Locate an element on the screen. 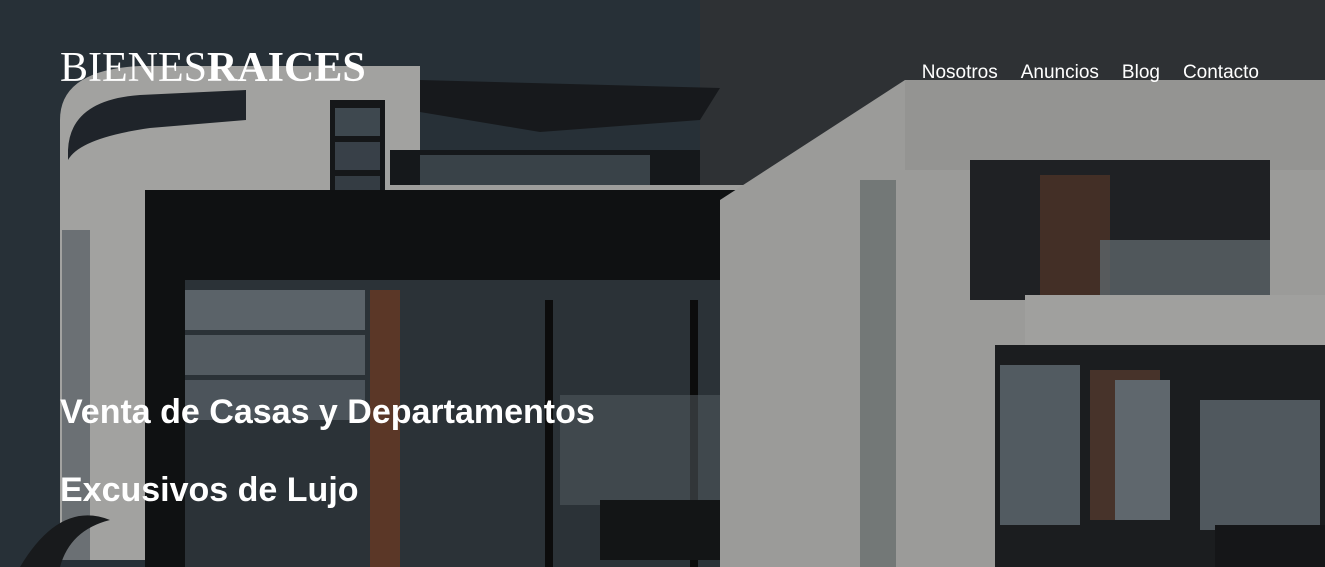 The height and width of the screenshot is (567, 1325). hero-heading-line-1: Venta de Casas y Departamentos is located at coordinates (327, 412).